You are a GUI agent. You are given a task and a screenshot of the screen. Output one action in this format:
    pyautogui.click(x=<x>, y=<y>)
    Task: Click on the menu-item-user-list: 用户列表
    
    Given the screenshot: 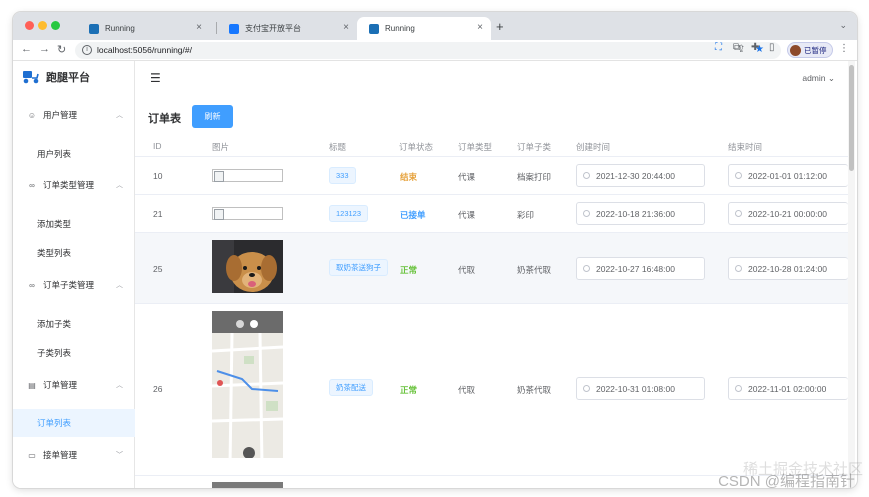 What is the action you would take?
    pyautogui.click(x=74, y=154)
    